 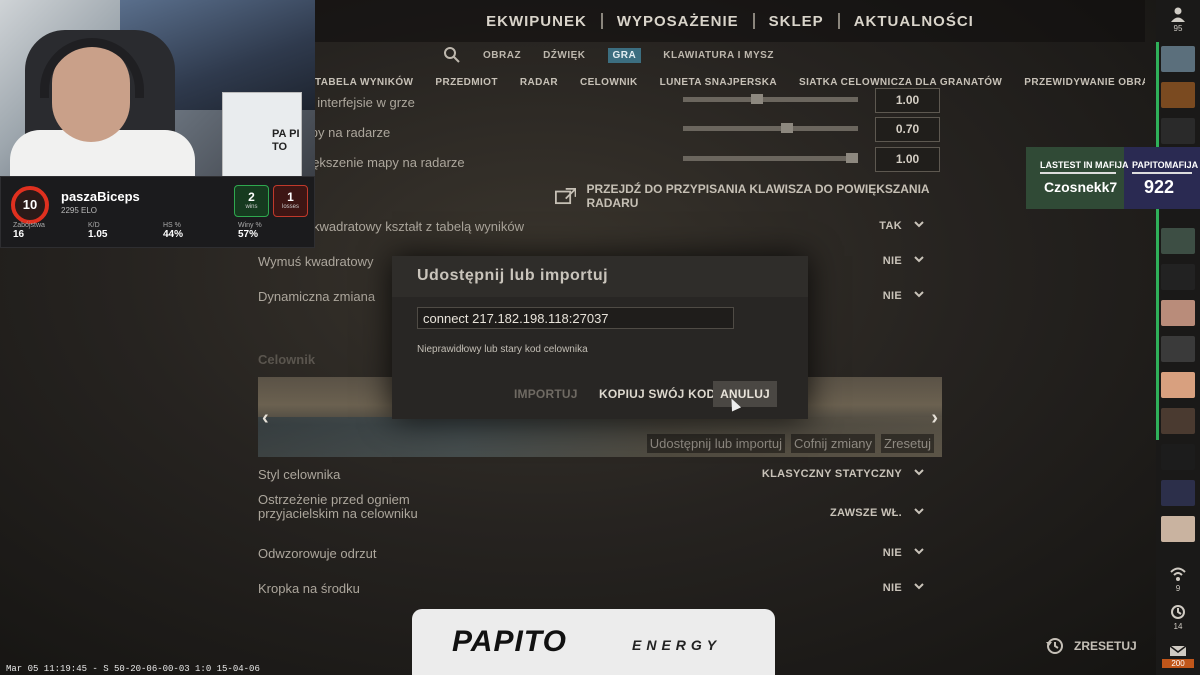 What do you see at coordinates (770, 158) in the screenshot?
I see `radar-alt-zoom-slider` at bounding box center [770, 158].